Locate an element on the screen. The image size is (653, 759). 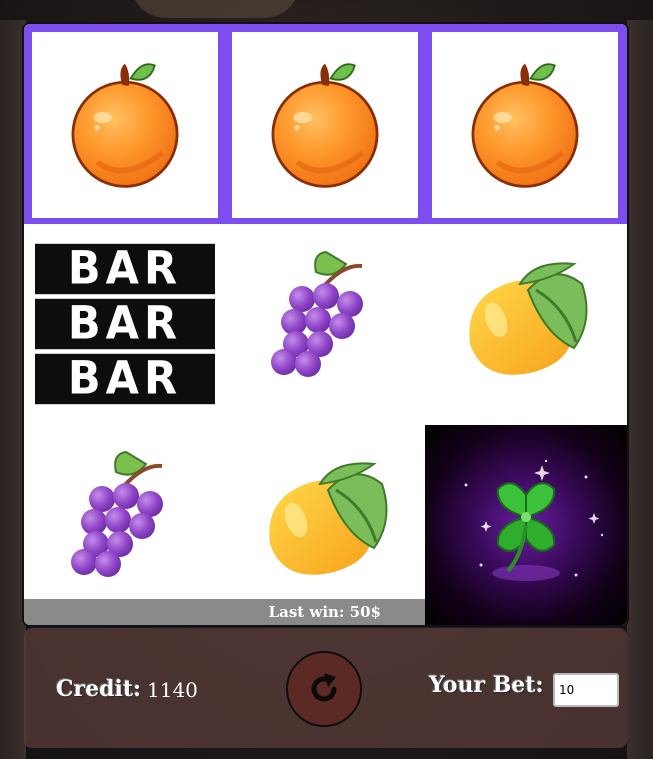
background-right is located at coordinates (640, 389).